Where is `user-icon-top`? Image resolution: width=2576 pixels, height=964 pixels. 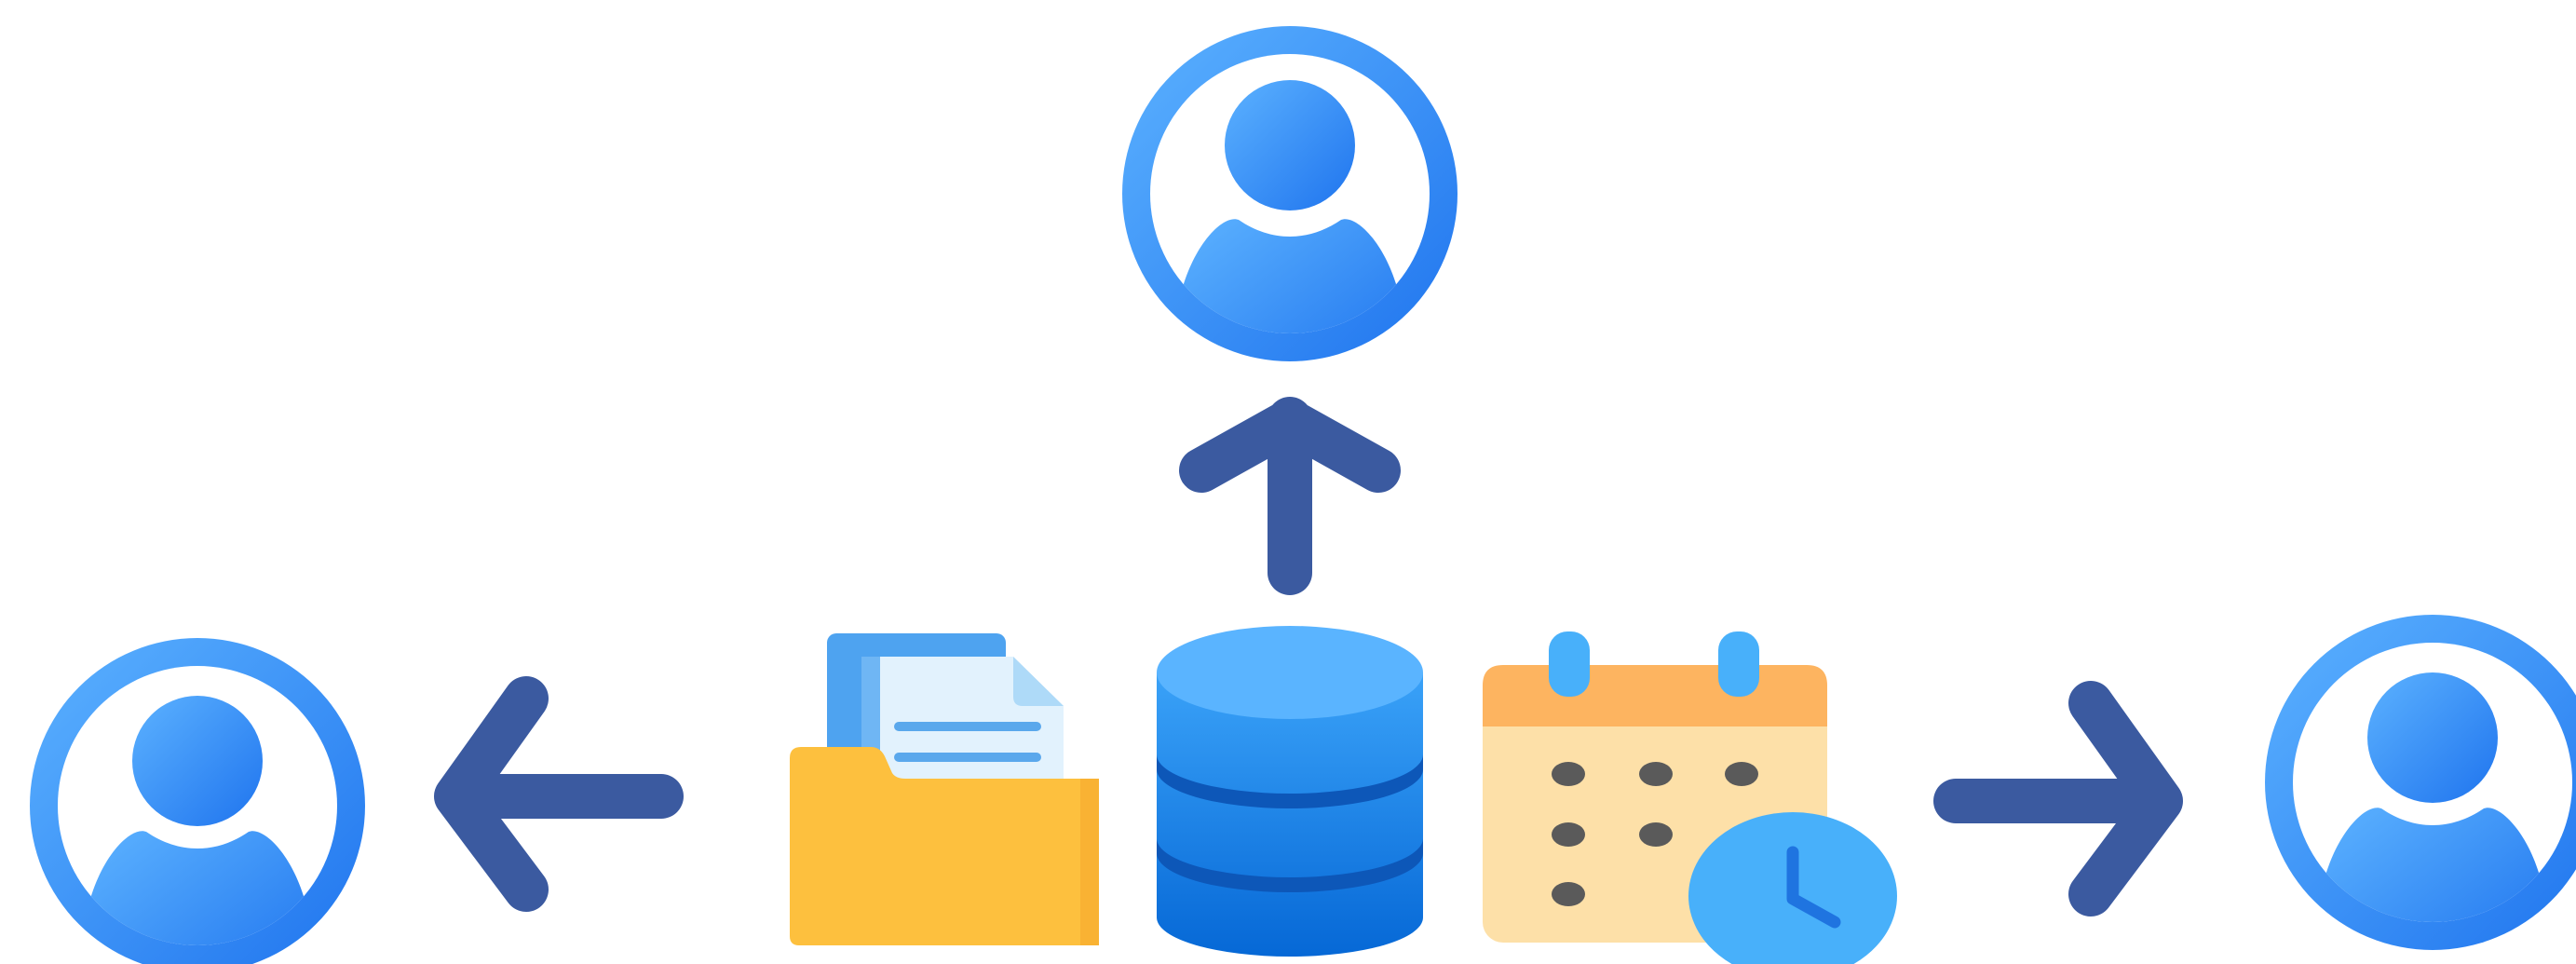
user-icon-top is located at coordinates (1289, 193).